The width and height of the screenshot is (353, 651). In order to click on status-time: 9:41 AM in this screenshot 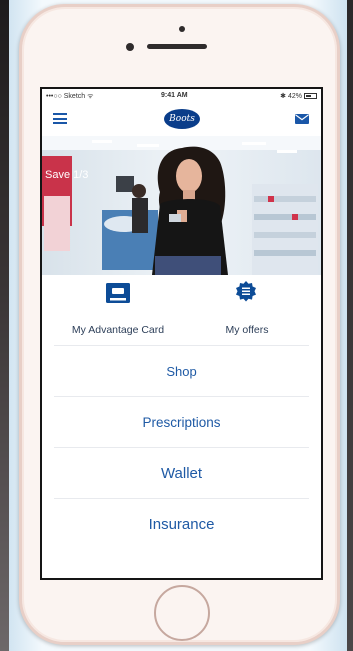, I will do `click(174, 95)`.